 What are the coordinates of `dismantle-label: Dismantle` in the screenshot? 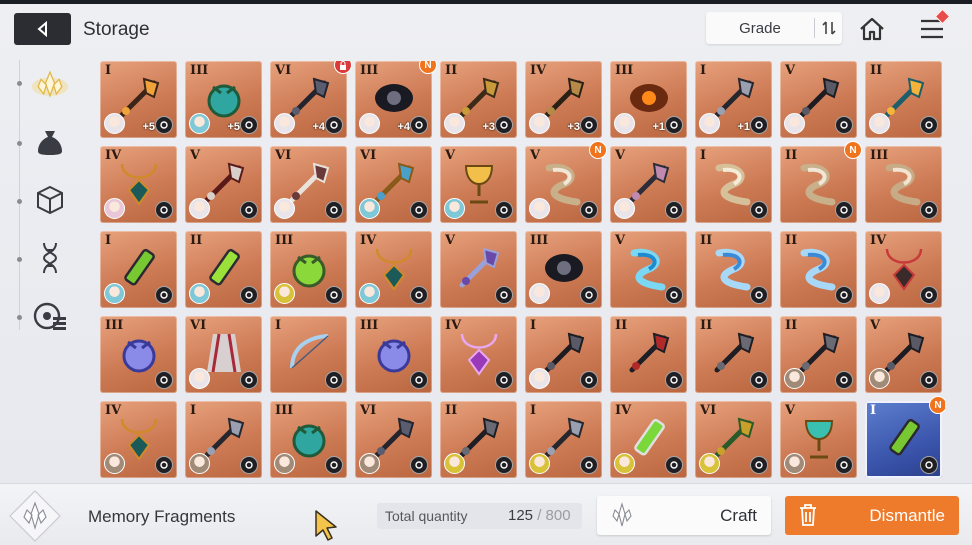 It's located at (907, 515).